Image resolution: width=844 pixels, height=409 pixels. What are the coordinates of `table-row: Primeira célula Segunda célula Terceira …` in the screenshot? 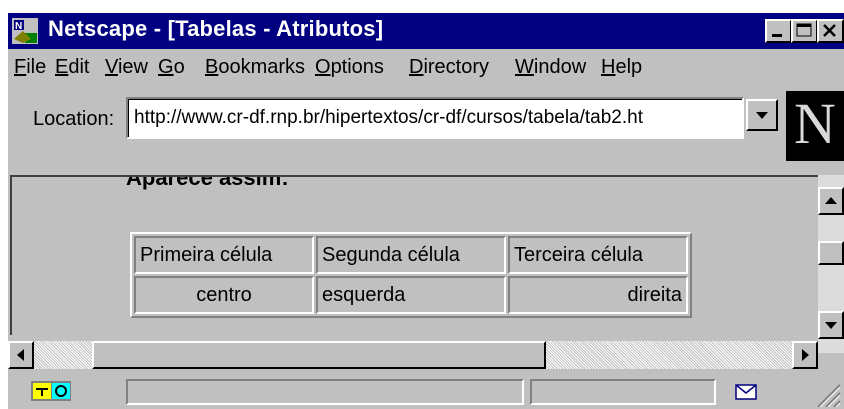 It's located at (411, 255).